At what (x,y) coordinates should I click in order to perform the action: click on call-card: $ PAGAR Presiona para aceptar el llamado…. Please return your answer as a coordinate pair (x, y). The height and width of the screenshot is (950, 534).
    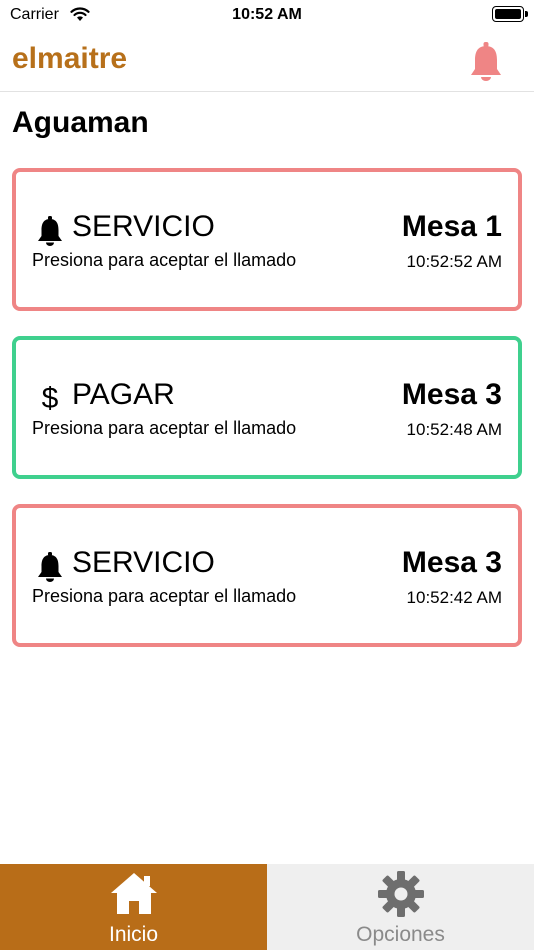
    Looking at the image, I should click on (267, 407).